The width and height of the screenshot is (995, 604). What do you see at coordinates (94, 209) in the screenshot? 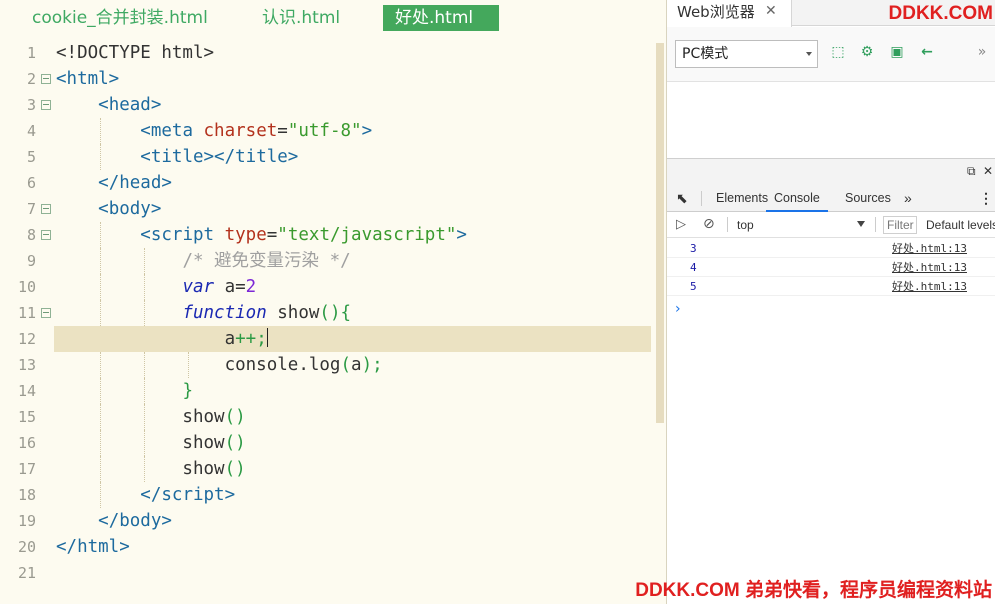
I see `code-line-7: 7 <body>` at bounding box center [94, 209].